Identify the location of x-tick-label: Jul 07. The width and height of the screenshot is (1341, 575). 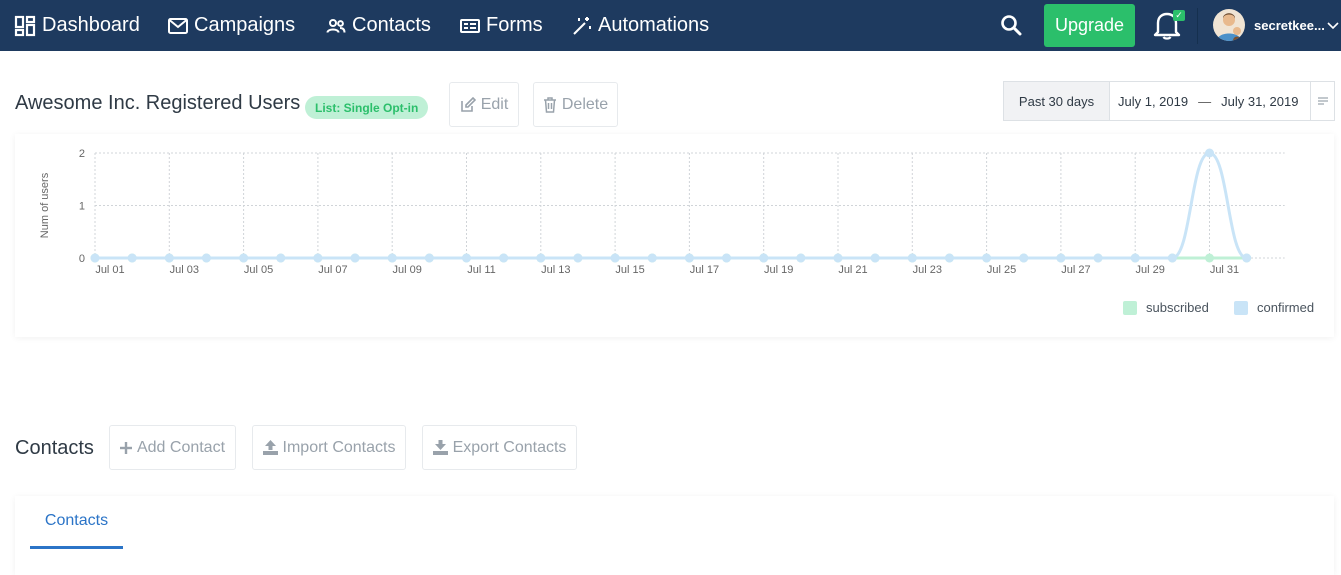
(332, 270).